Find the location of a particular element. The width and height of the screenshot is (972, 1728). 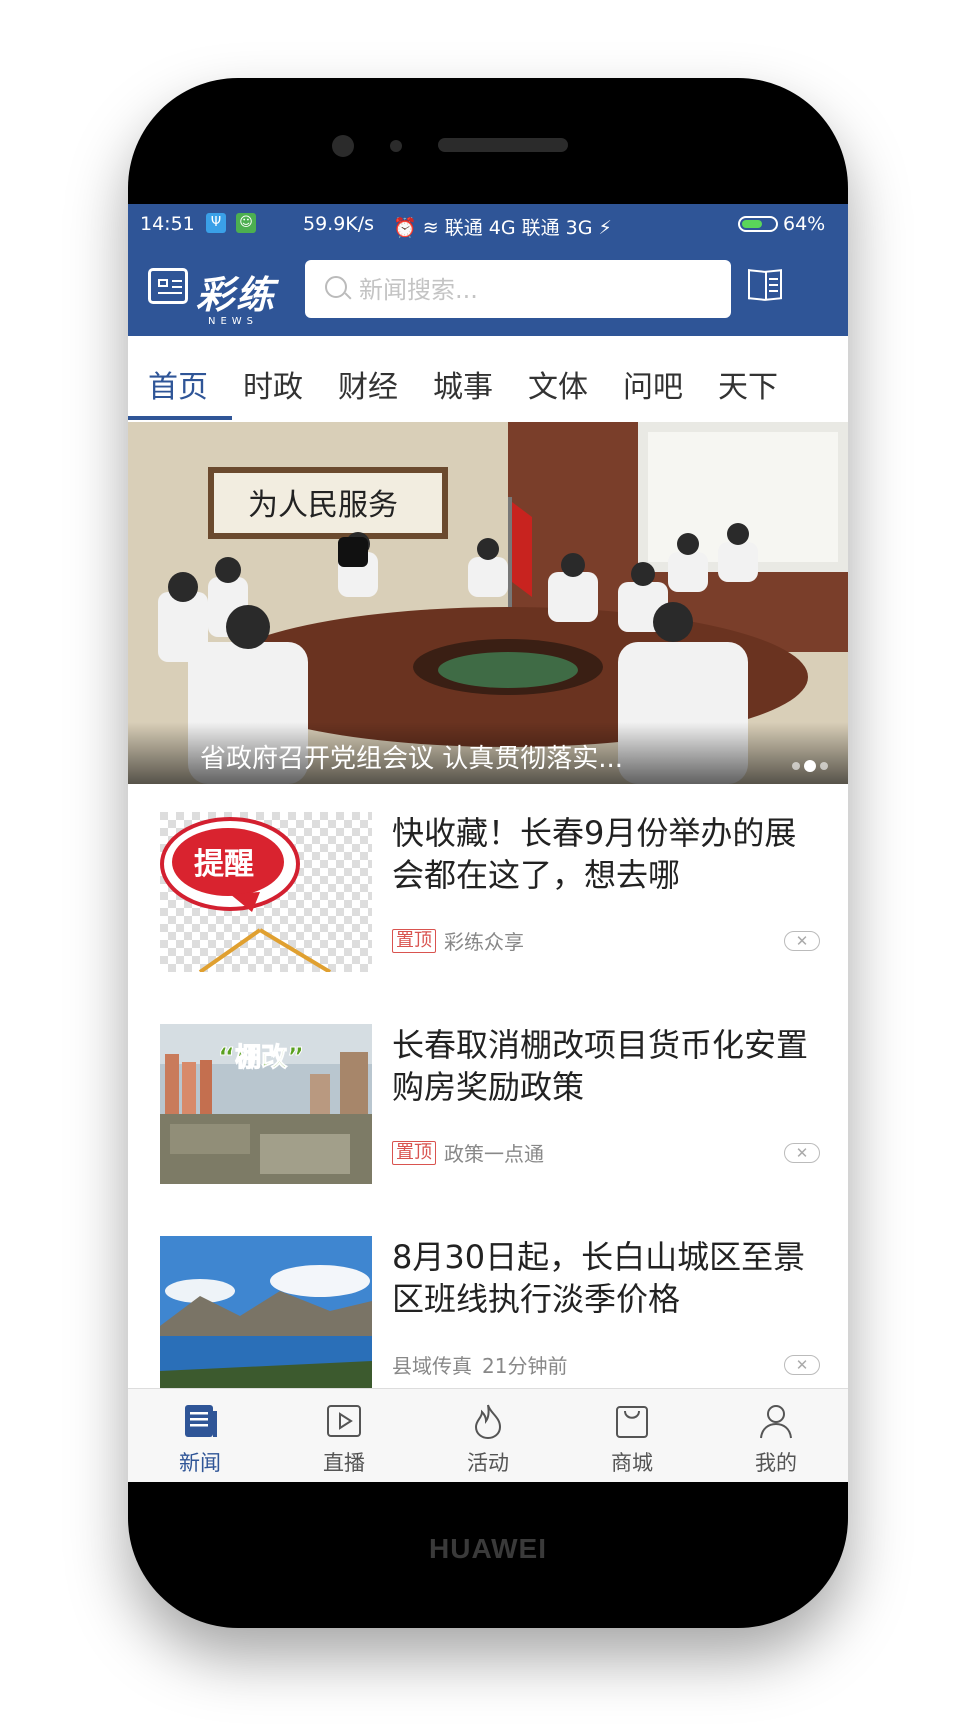

calligraphy-scroll: 为人民服务 is located at coordinates (323, 505).